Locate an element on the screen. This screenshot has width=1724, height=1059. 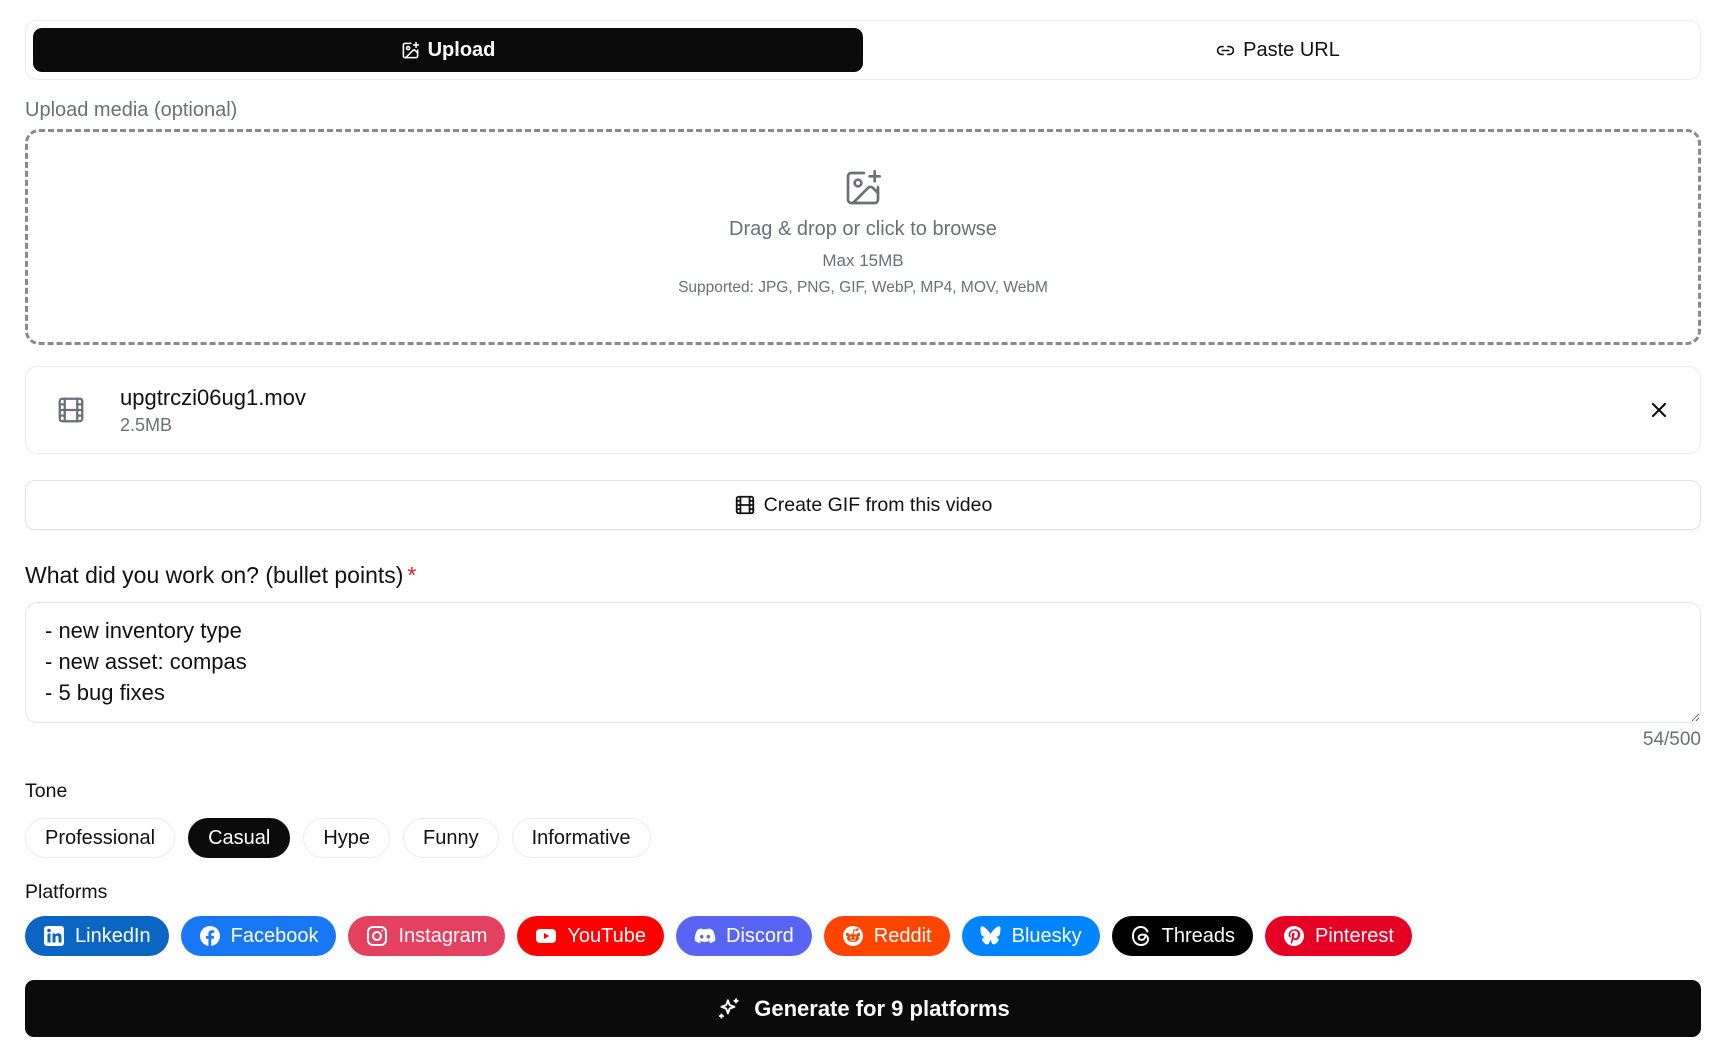
platform-linkedin: LinkedIn is located at coordinates (97, 936).